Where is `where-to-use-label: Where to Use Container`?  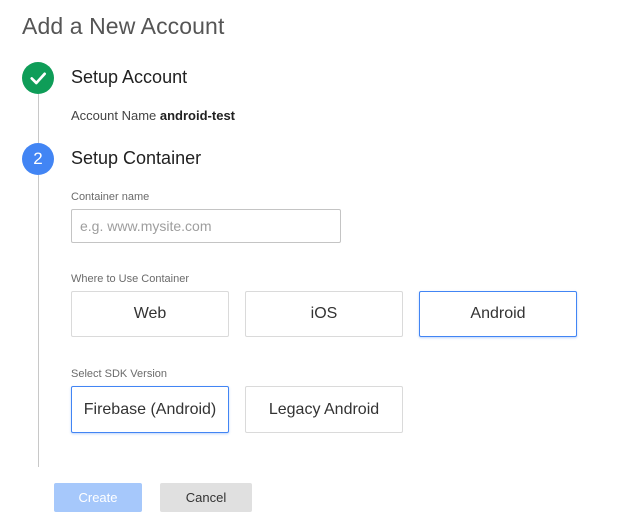 where-to-use-label: Where to Use Container is located at coordinates (130, 279).